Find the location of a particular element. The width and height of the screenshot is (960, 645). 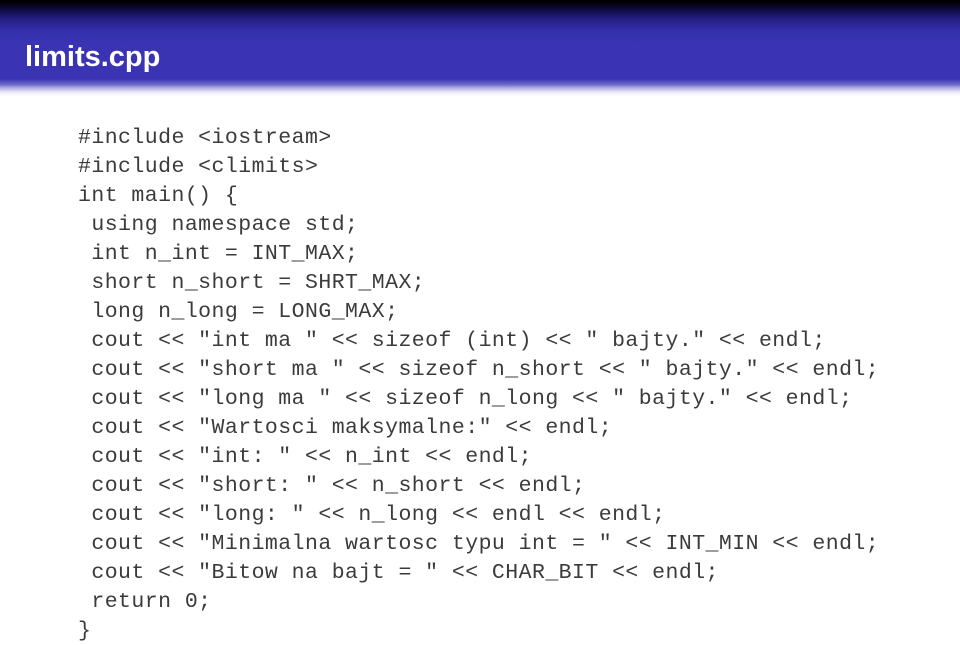

code-line: return 0; is located at coordinates (145, 602).